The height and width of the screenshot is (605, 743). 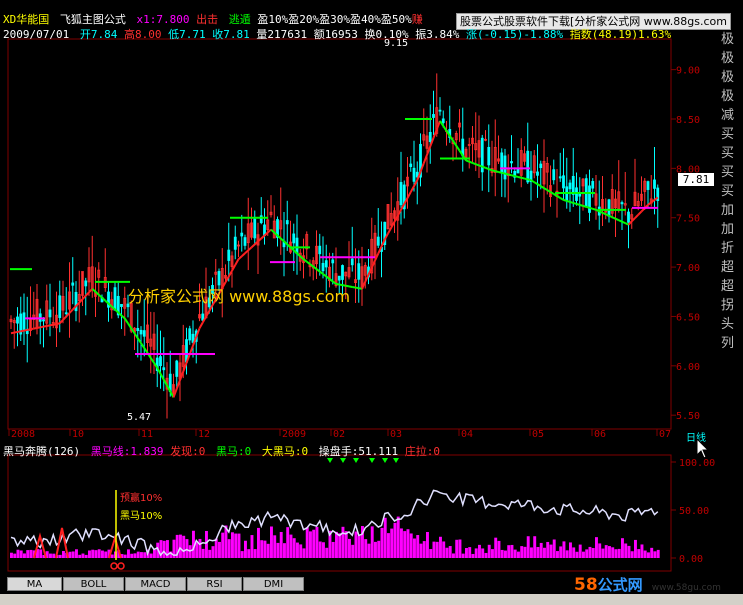 I want to click on date-tick-label: 04, so click(x=467, y=434).